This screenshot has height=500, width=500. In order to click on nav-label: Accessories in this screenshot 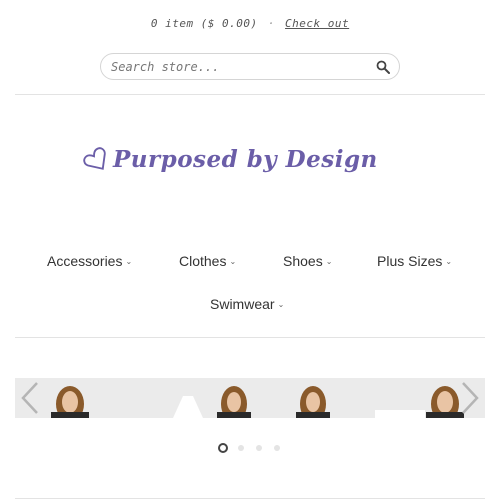, I will do `click(85, 261)`.